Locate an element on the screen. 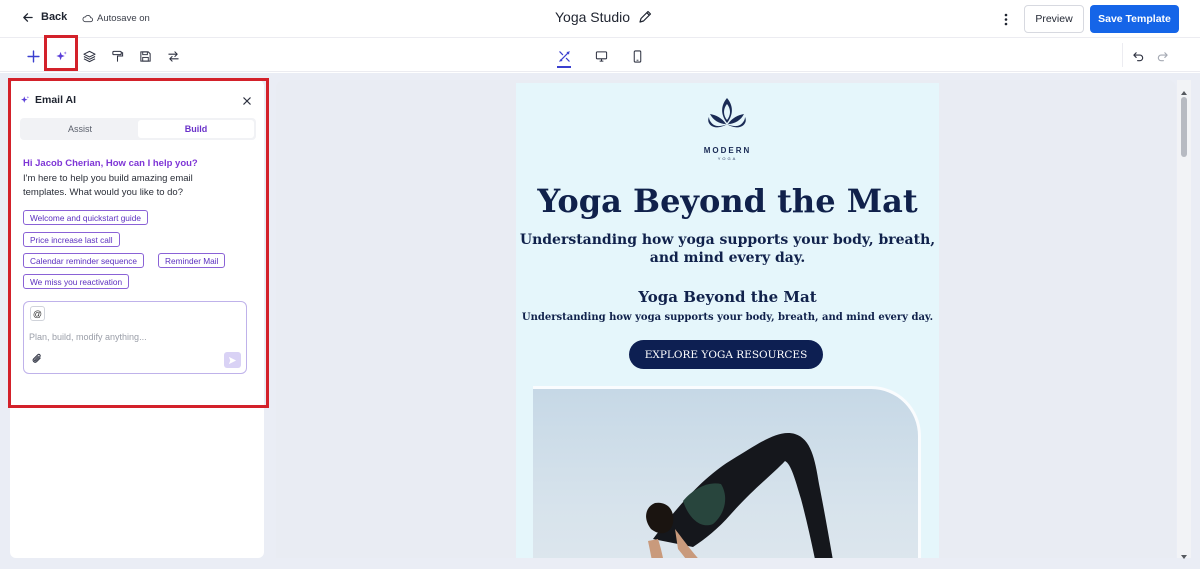 Image resolution: width=1200 pixels, height=569 pixels. preview-button: Preview is located at coordinates (1054, 19).